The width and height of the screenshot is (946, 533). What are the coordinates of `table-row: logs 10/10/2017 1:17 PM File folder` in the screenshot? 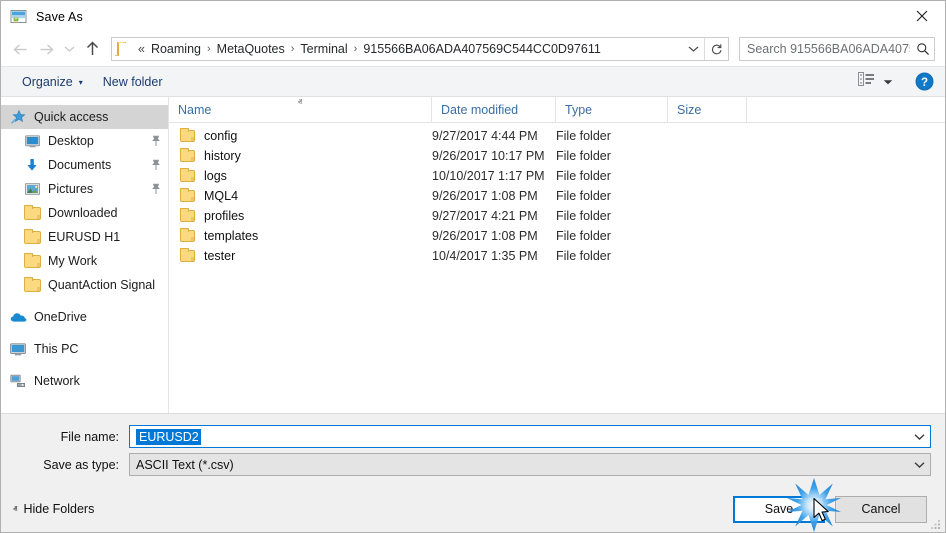 It's located at (557, 176).